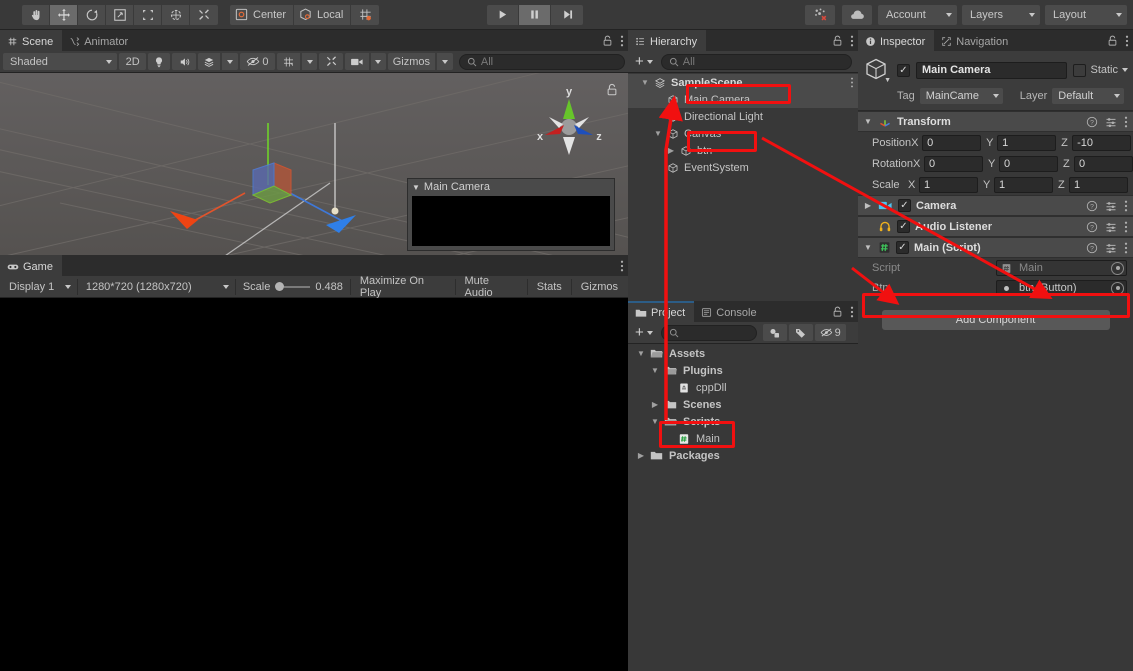 The image size is (1133, 671). What do you see at coordinates (975, 40) in the screenshot?
I see `tab-navigation: Navigation` at bounding box center [975, 40].